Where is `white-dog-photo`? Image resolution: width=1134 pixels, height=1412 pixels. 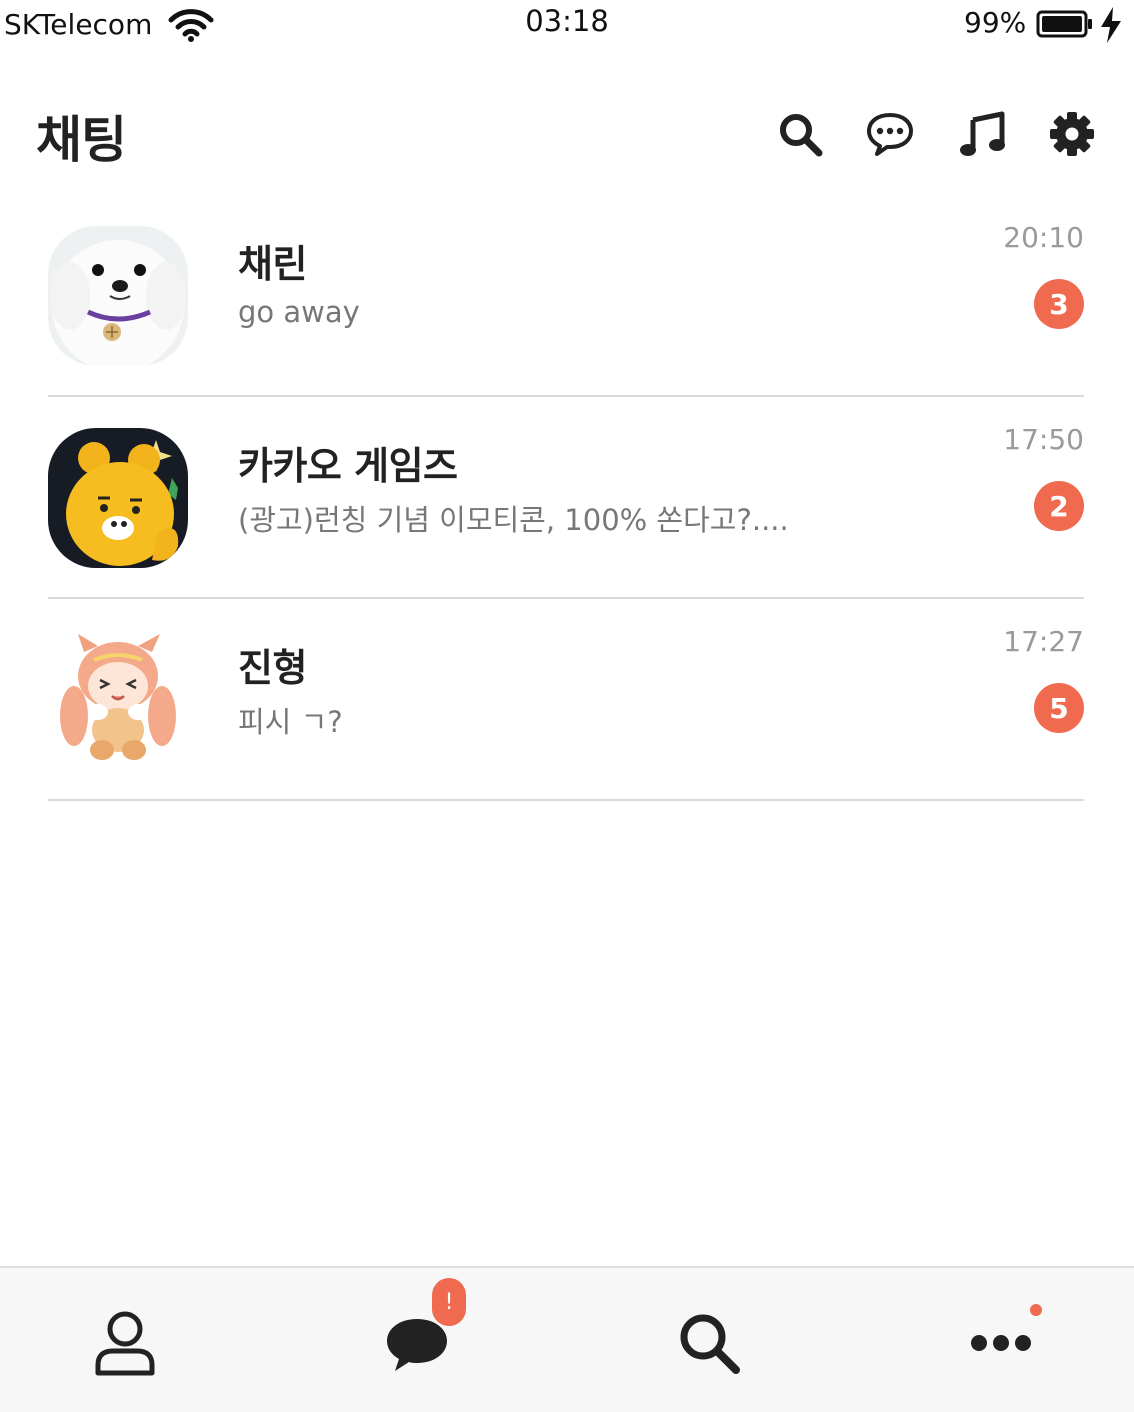 white-dog-photo is located at coordinates (118, 296).